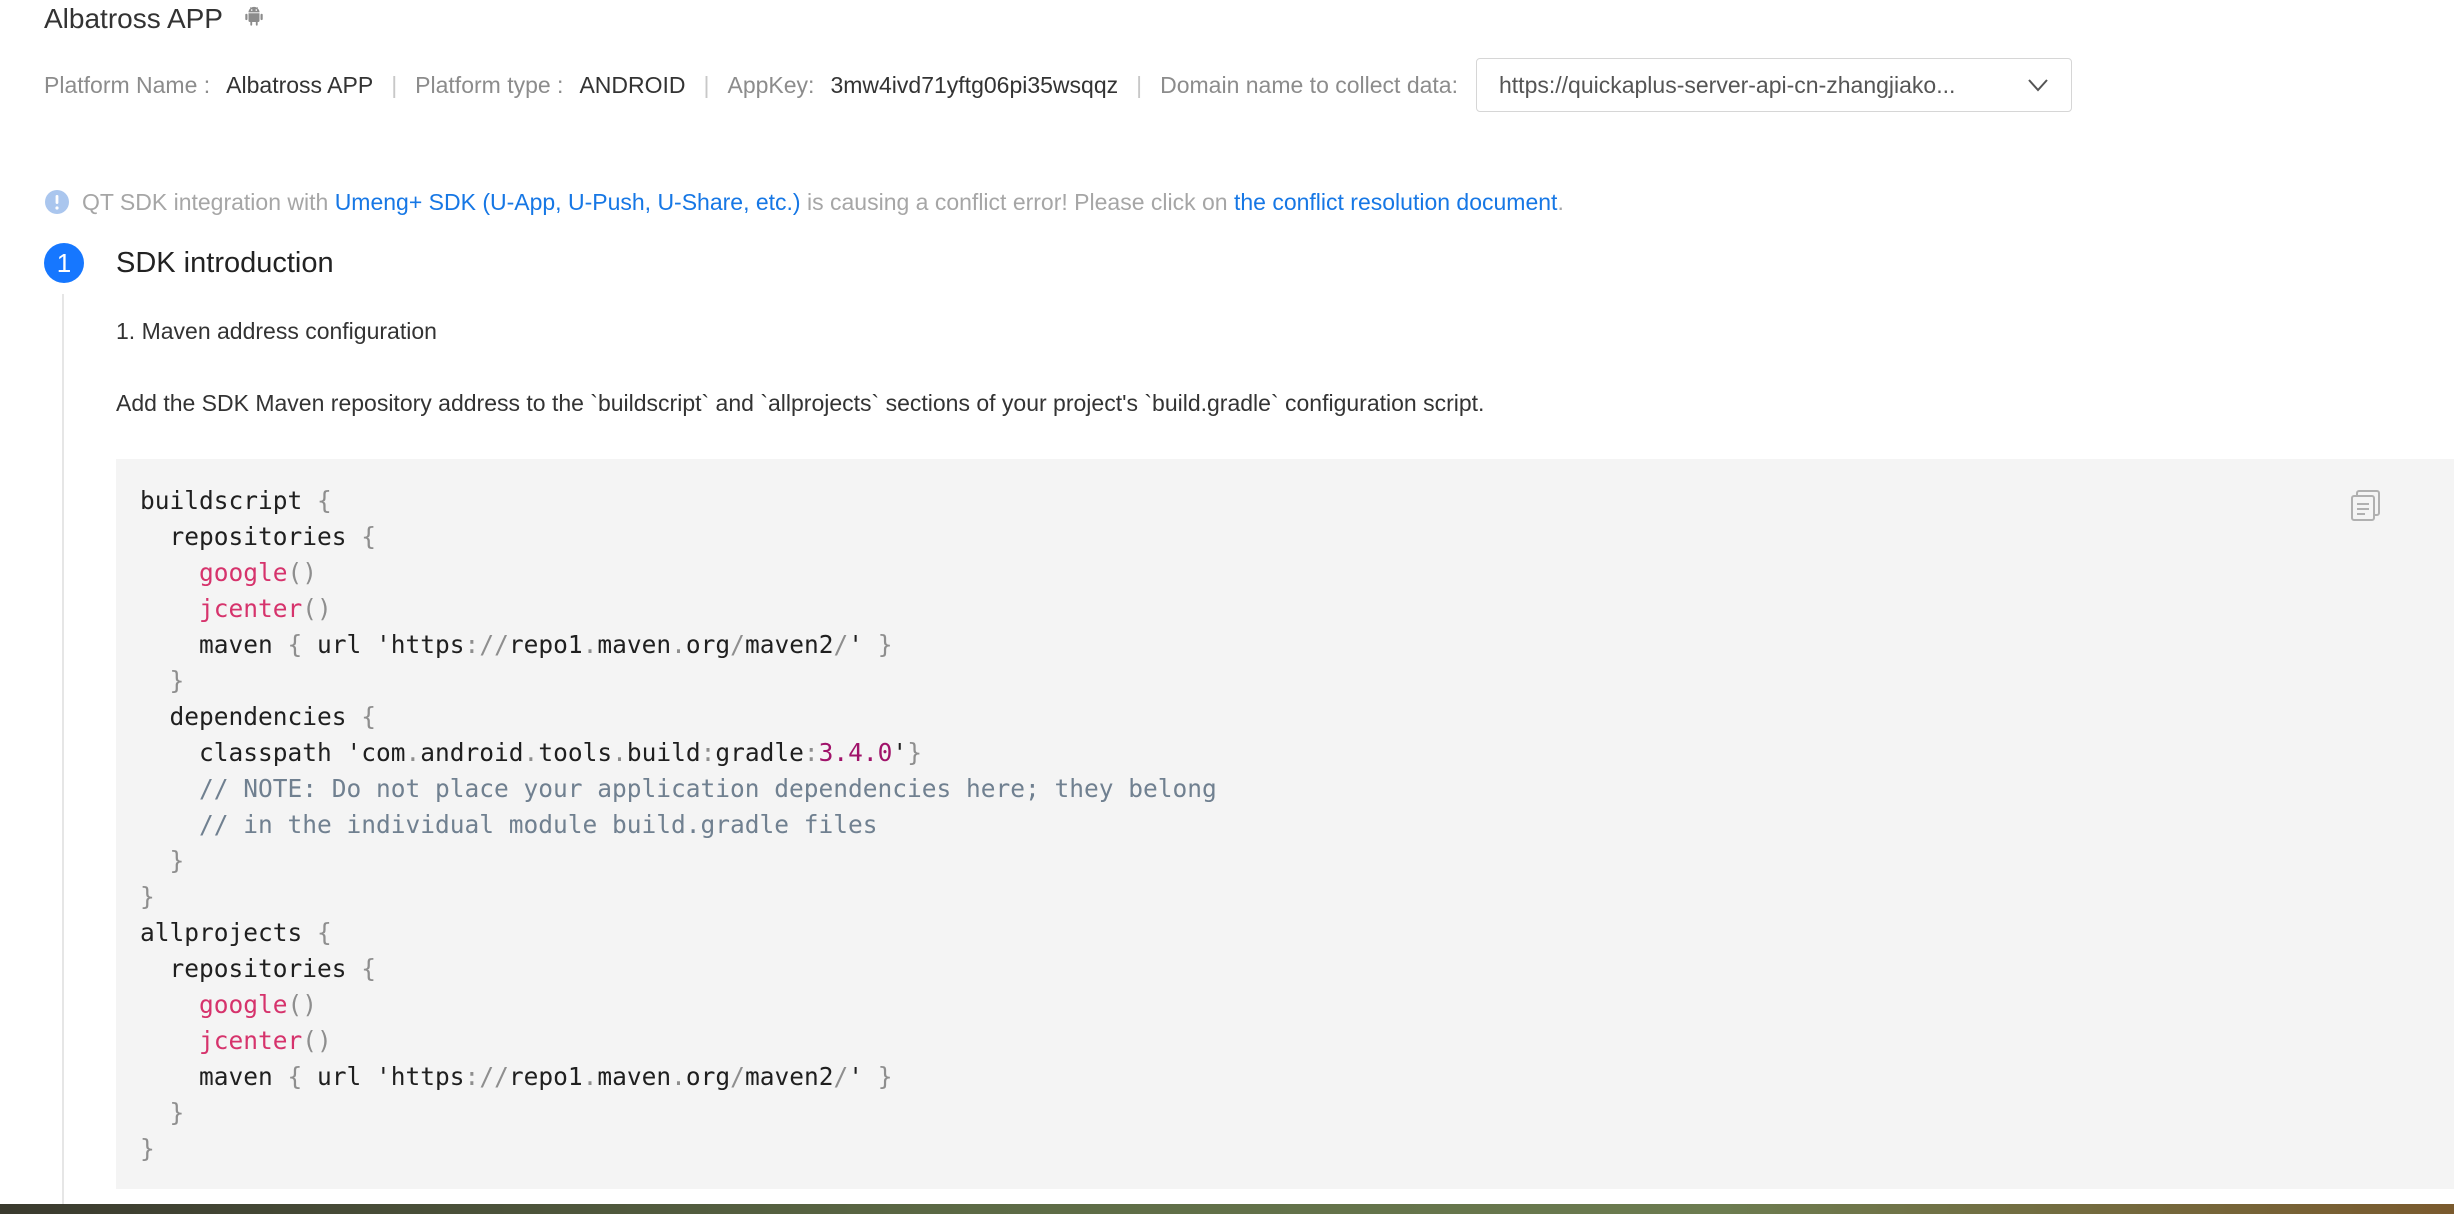  I want to click on chevron-down-icon, so click(2038, 85).